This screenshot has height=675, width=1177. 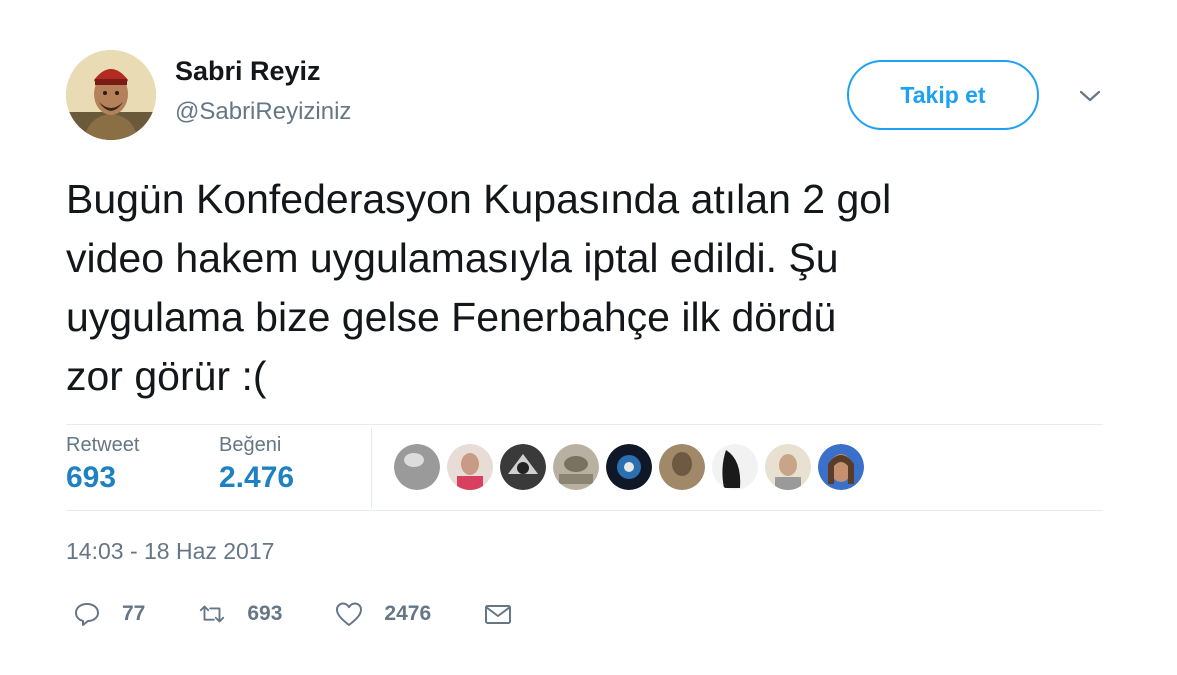 I want to click on stats-divider-top, so click(x=584, y=424).